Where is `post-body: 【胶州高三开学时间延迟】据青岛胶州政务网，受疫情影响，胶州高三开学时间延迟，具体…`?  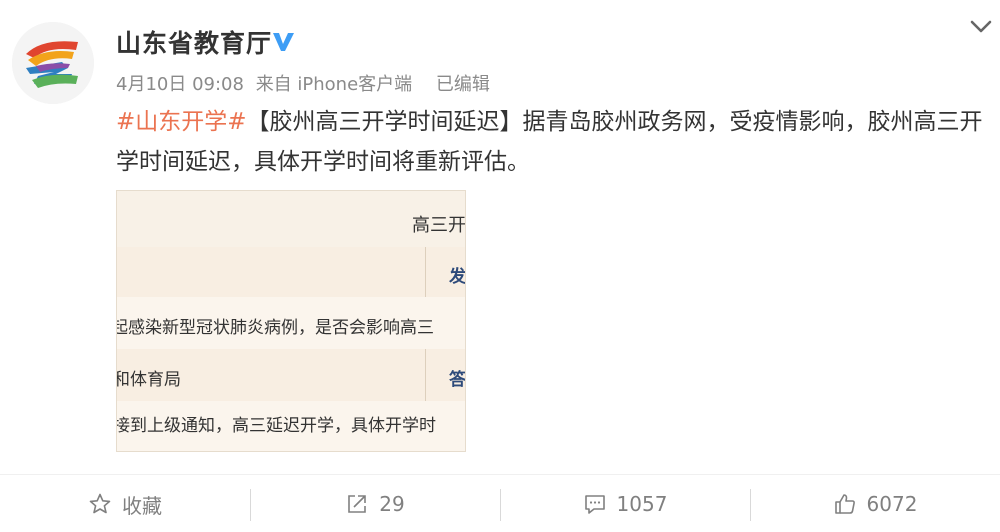 post-body: 【胶州高三开学时间延迟】据青岛胶州政务网，受疫情影响，胶州高三开学时间延迟，具体… is located at coordinates (549, 142).